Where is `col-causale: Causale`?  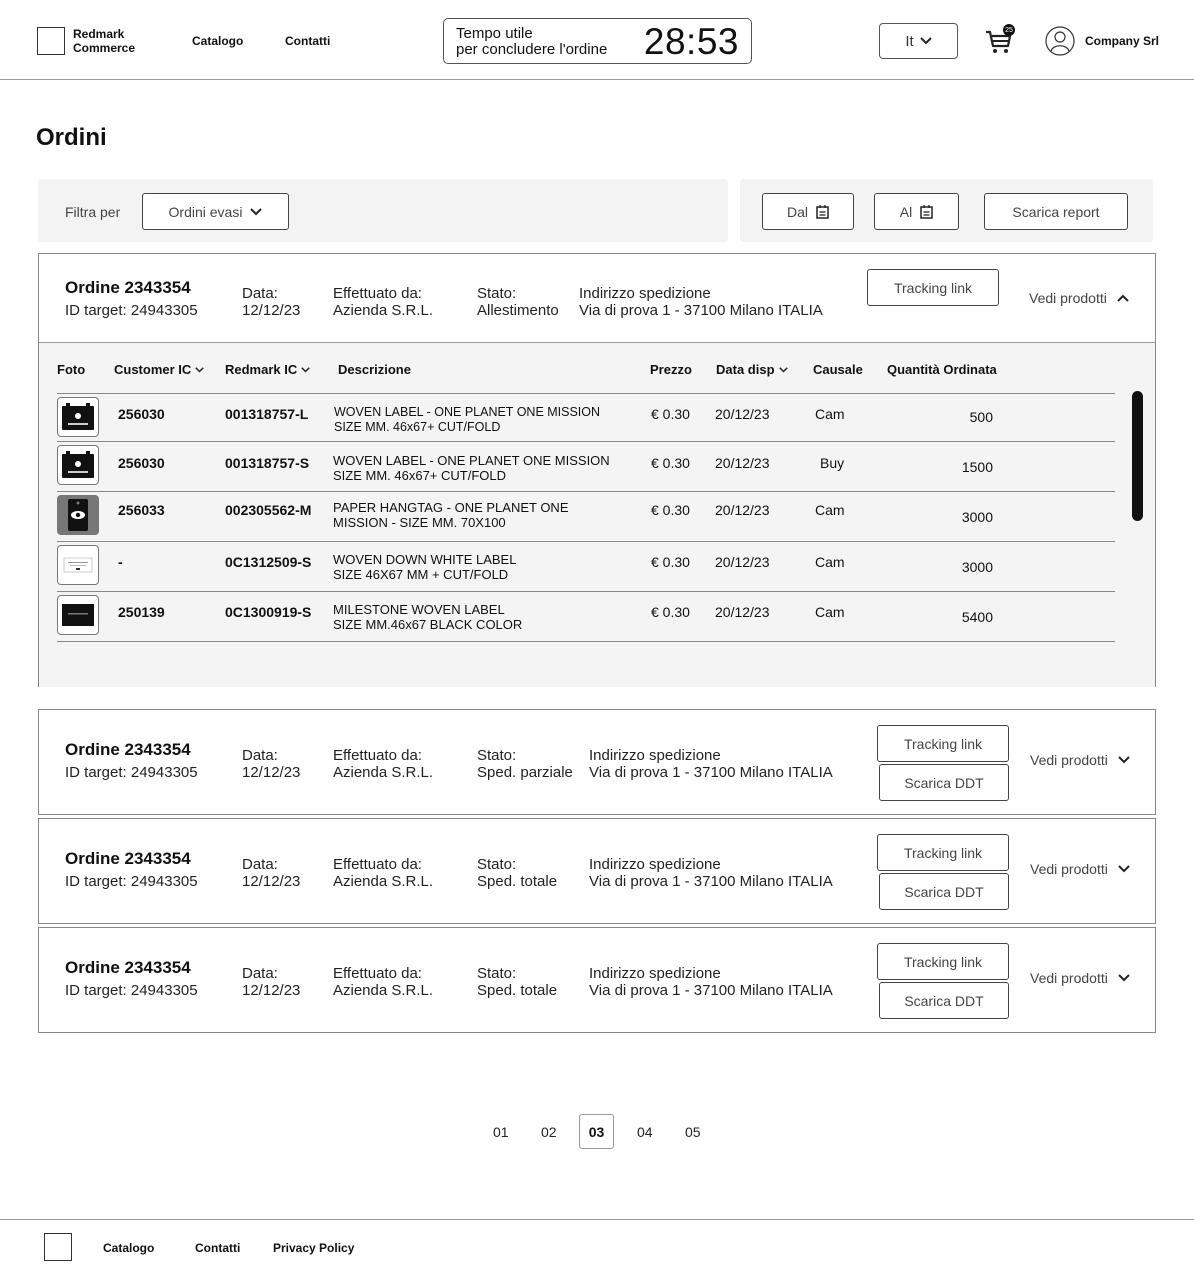 col-causale: Causale is located at coordinates (838, 369).